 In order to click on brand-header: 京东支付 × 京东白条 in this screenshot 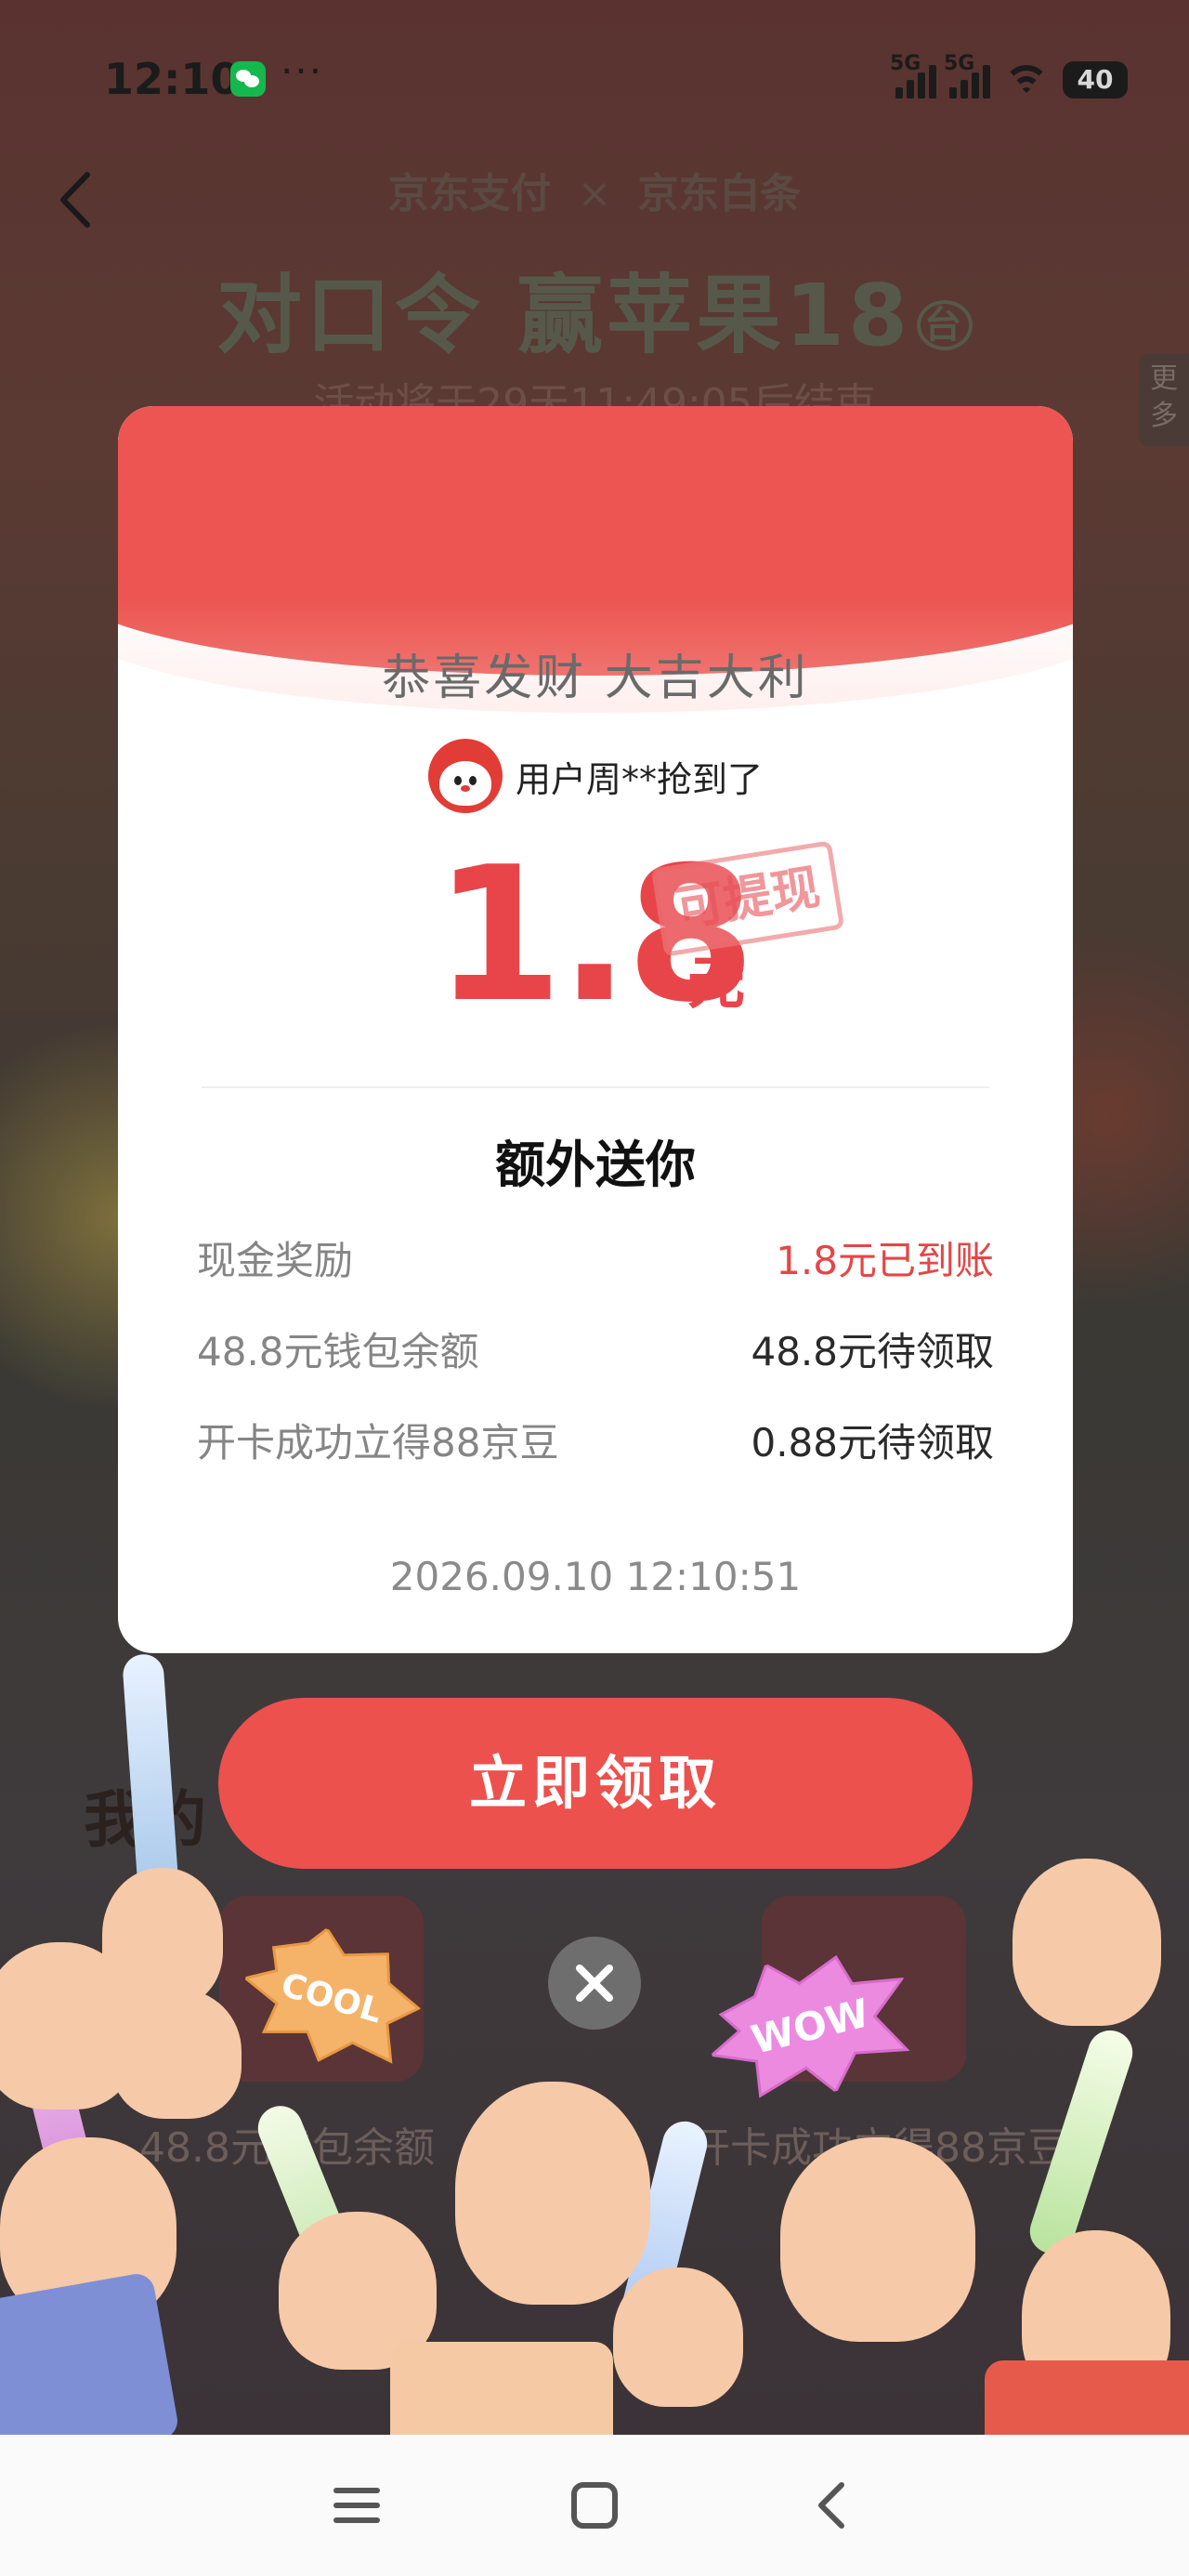, I will do `click(594, 189)`.